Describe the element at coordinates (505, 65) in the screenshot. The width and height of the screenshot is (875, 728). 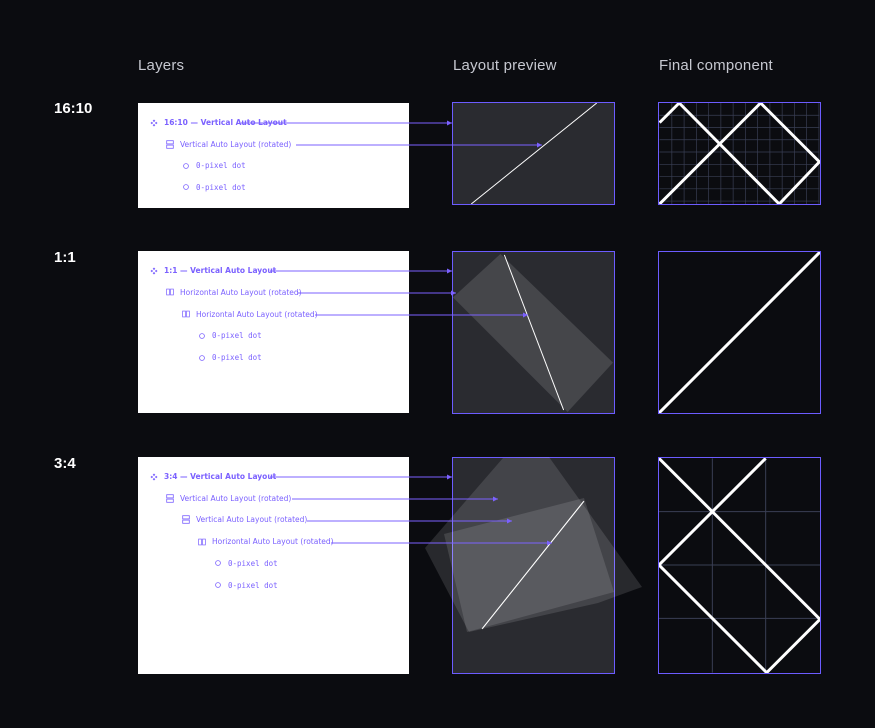
I see `column-header-preview: Layout preview` at that location.